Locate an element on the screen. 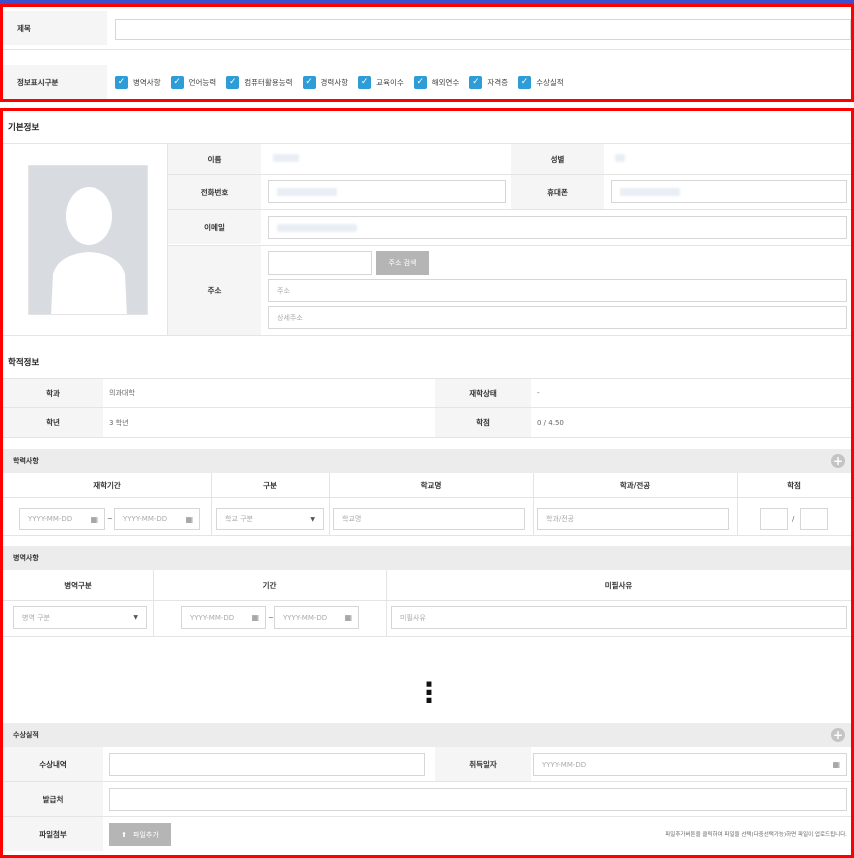 The width and height of the screenshot is (854, 858). issuer-label: 발급처 is located at coordinates (53, 799).